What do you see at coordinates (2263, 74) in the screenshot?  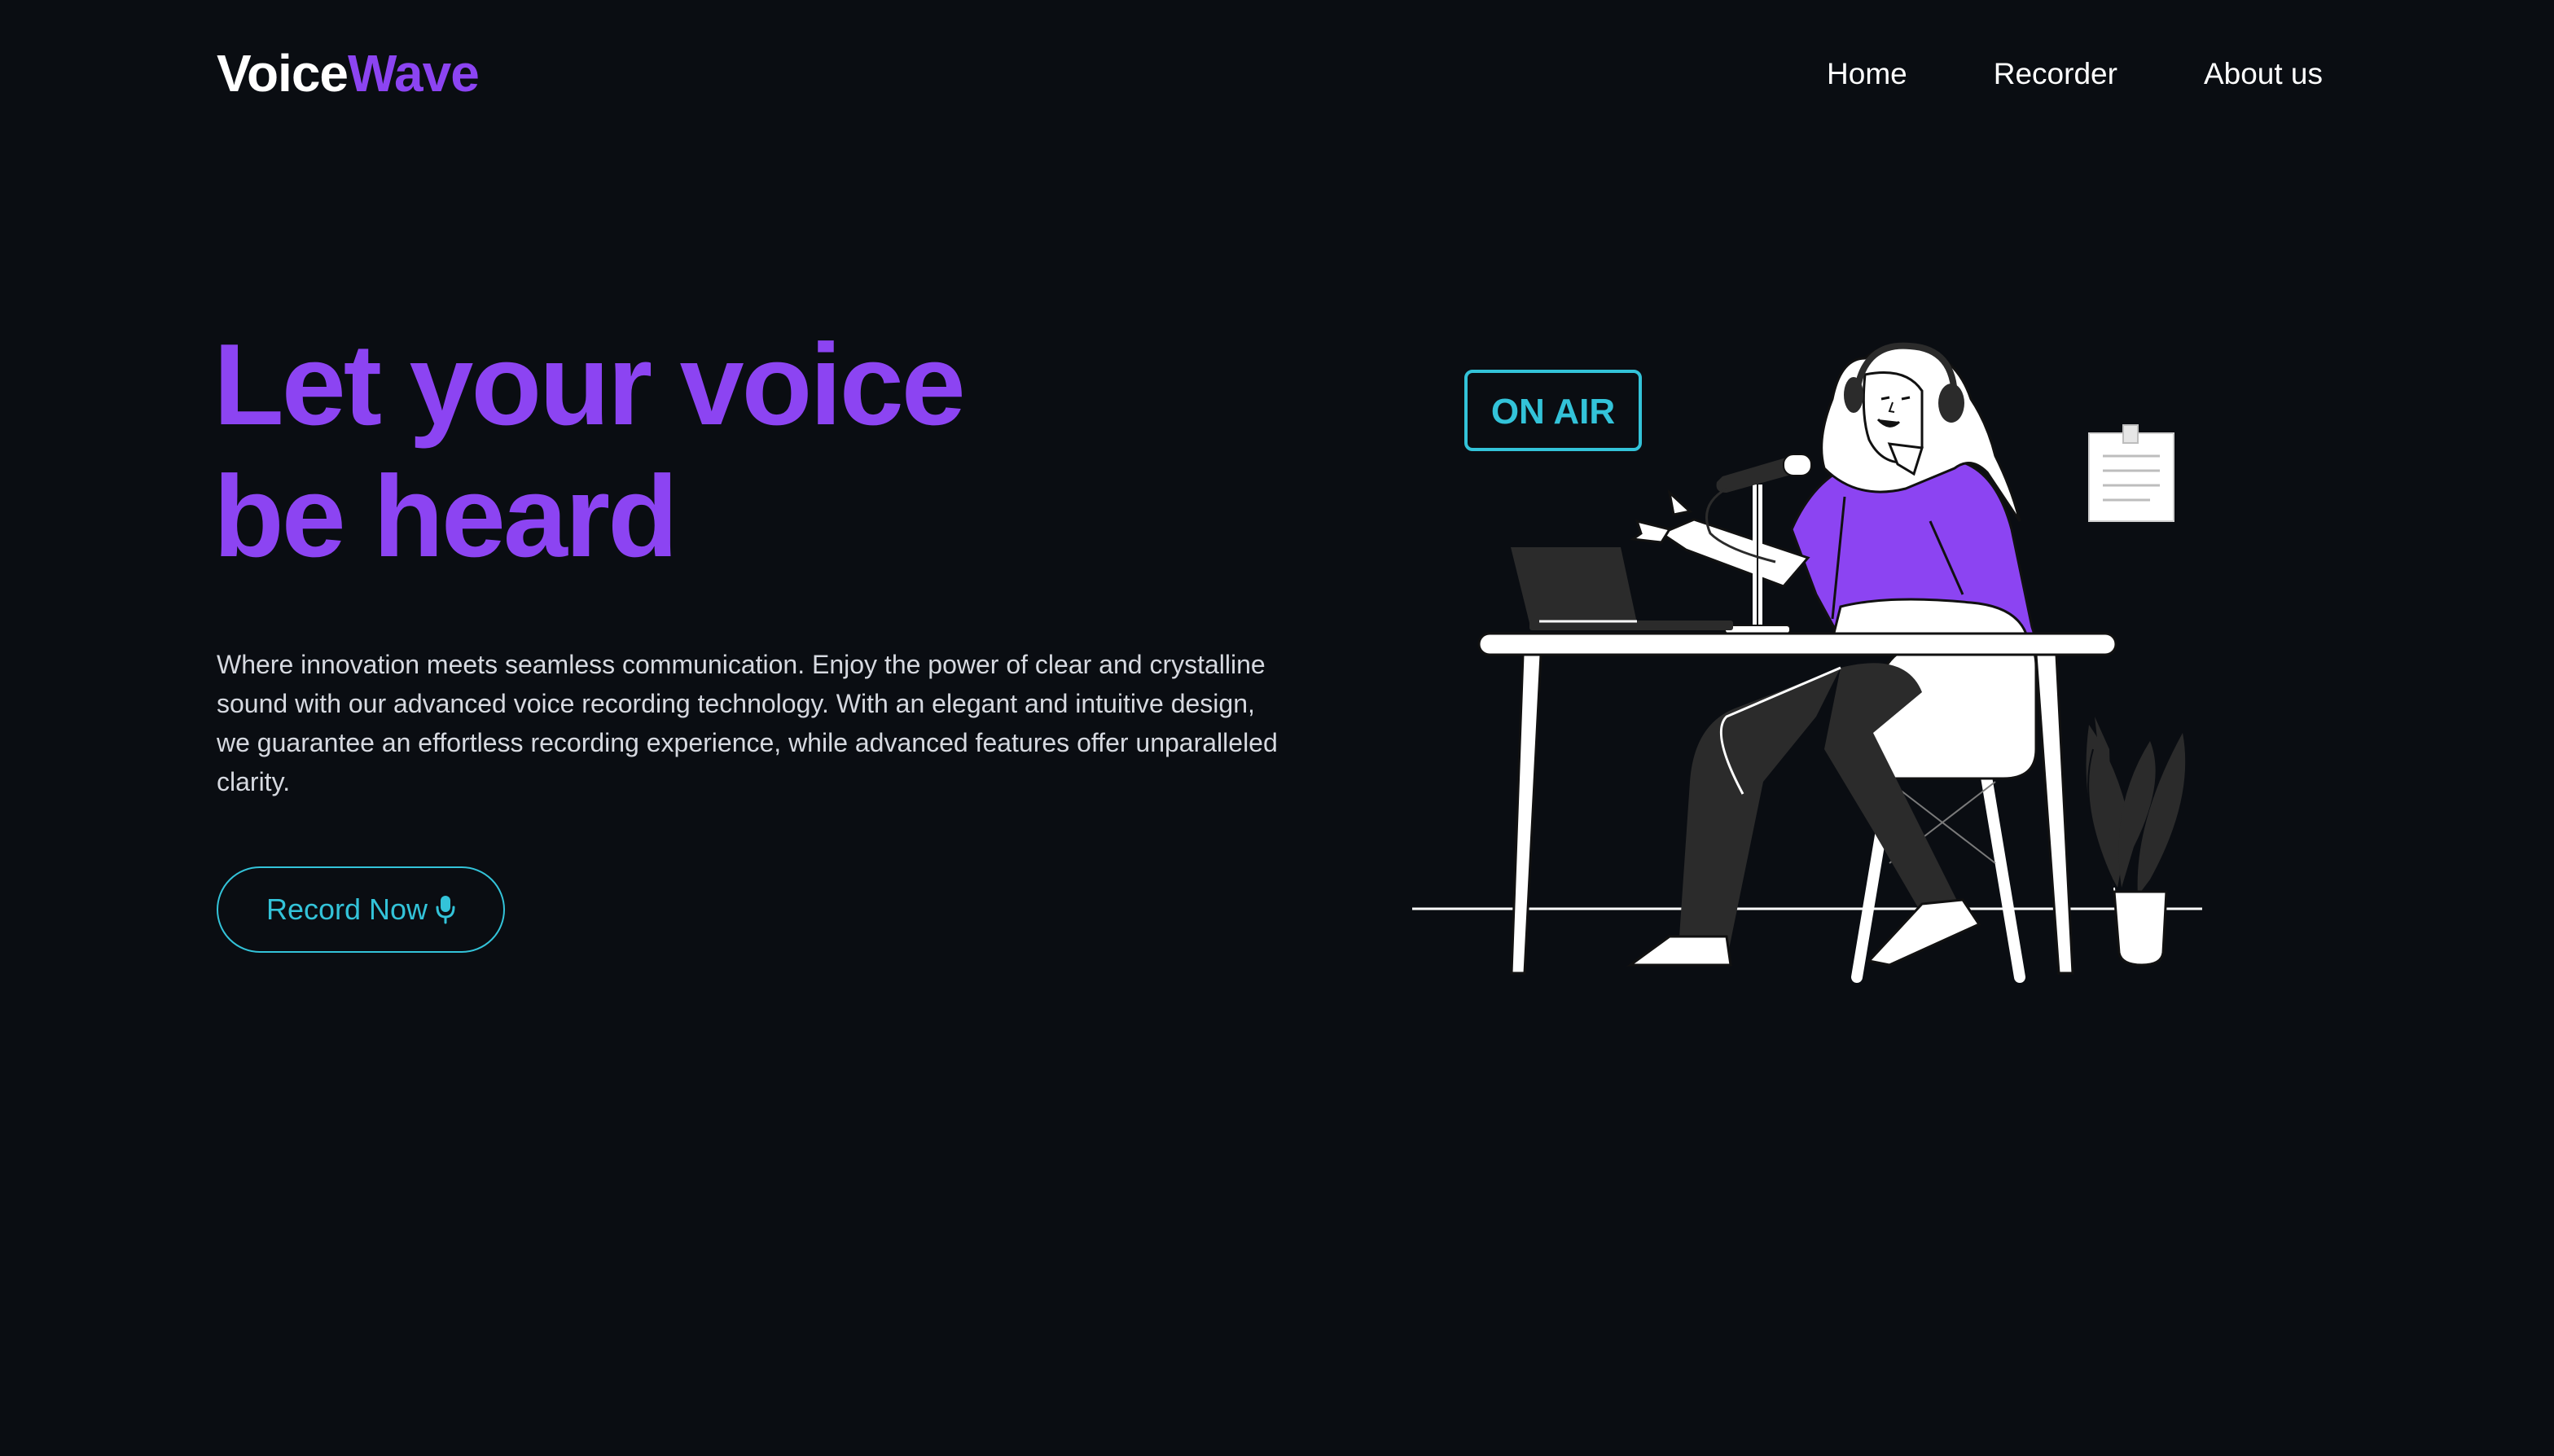 I see `nav-link-about-us: About us` at bounding box center [2263, 74].